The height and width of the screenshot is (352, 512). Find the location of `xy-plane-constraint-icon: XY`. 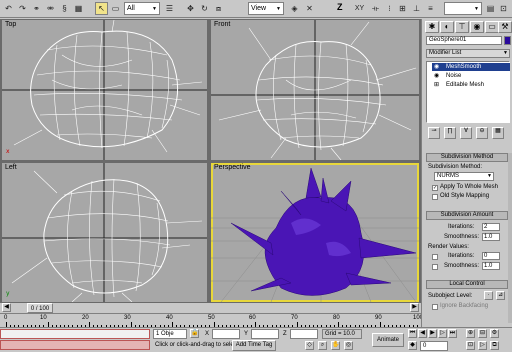

xy-plane-constraint-icon: XY is located at coordinates (359, 8).